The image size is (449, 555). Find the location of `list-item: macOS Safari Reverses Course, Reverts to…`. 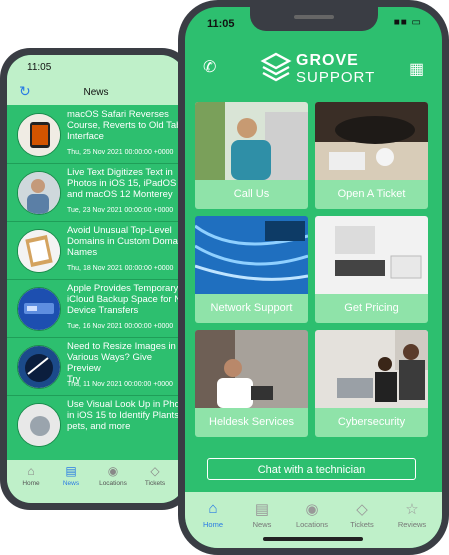

list-item: macOS Safari Reverses Course, Reverts to… is located at coordinates (96, 134).